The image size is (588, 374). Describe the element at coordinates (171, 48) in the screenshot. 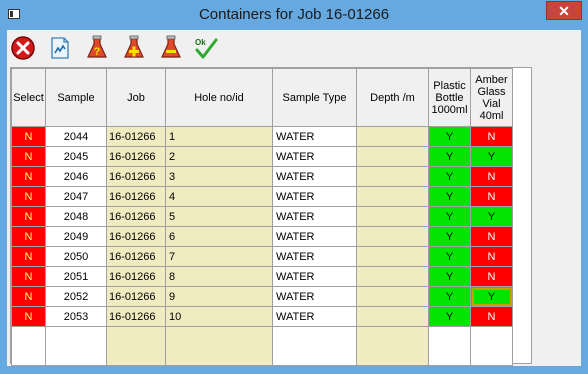

I see `remove-flask-icon` at that location.